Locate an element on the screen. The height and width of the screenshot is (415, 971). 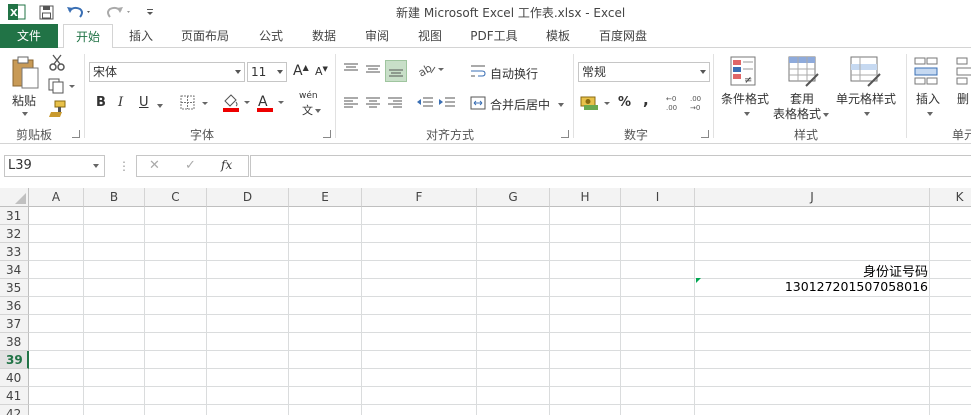
increase-indent-icon is located at coordinates (447, 103).